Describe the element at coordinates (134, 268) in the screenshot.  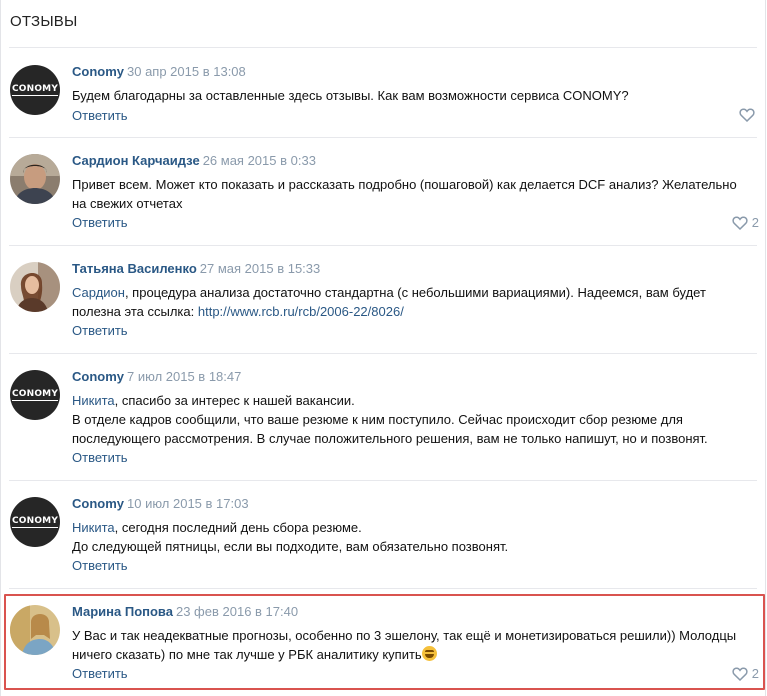
I see `author-name: Татьяна Василенко` at that location.